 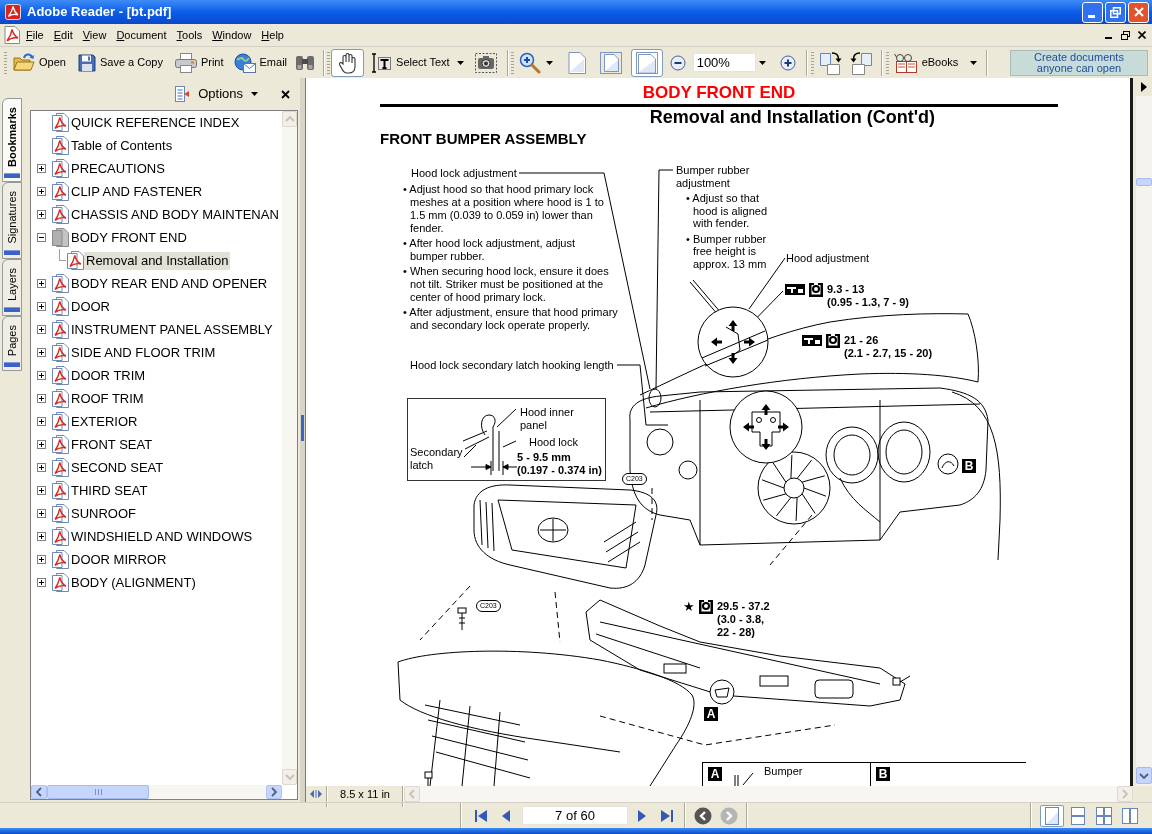 I want to click on panel-tab: Pages, so click(x=12, y=343).